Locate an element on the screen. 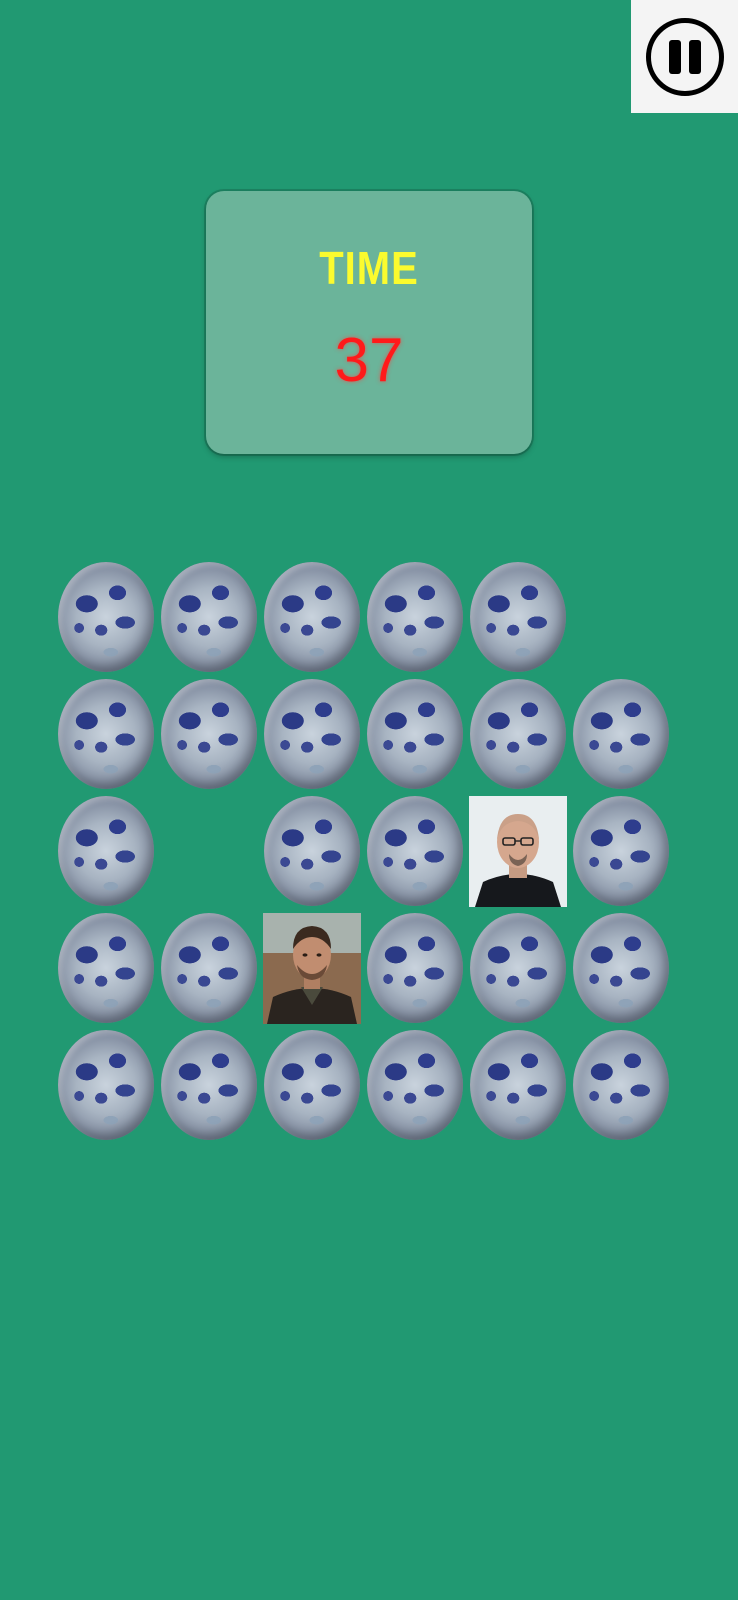  pause-button is located at coordinates (684, 56).